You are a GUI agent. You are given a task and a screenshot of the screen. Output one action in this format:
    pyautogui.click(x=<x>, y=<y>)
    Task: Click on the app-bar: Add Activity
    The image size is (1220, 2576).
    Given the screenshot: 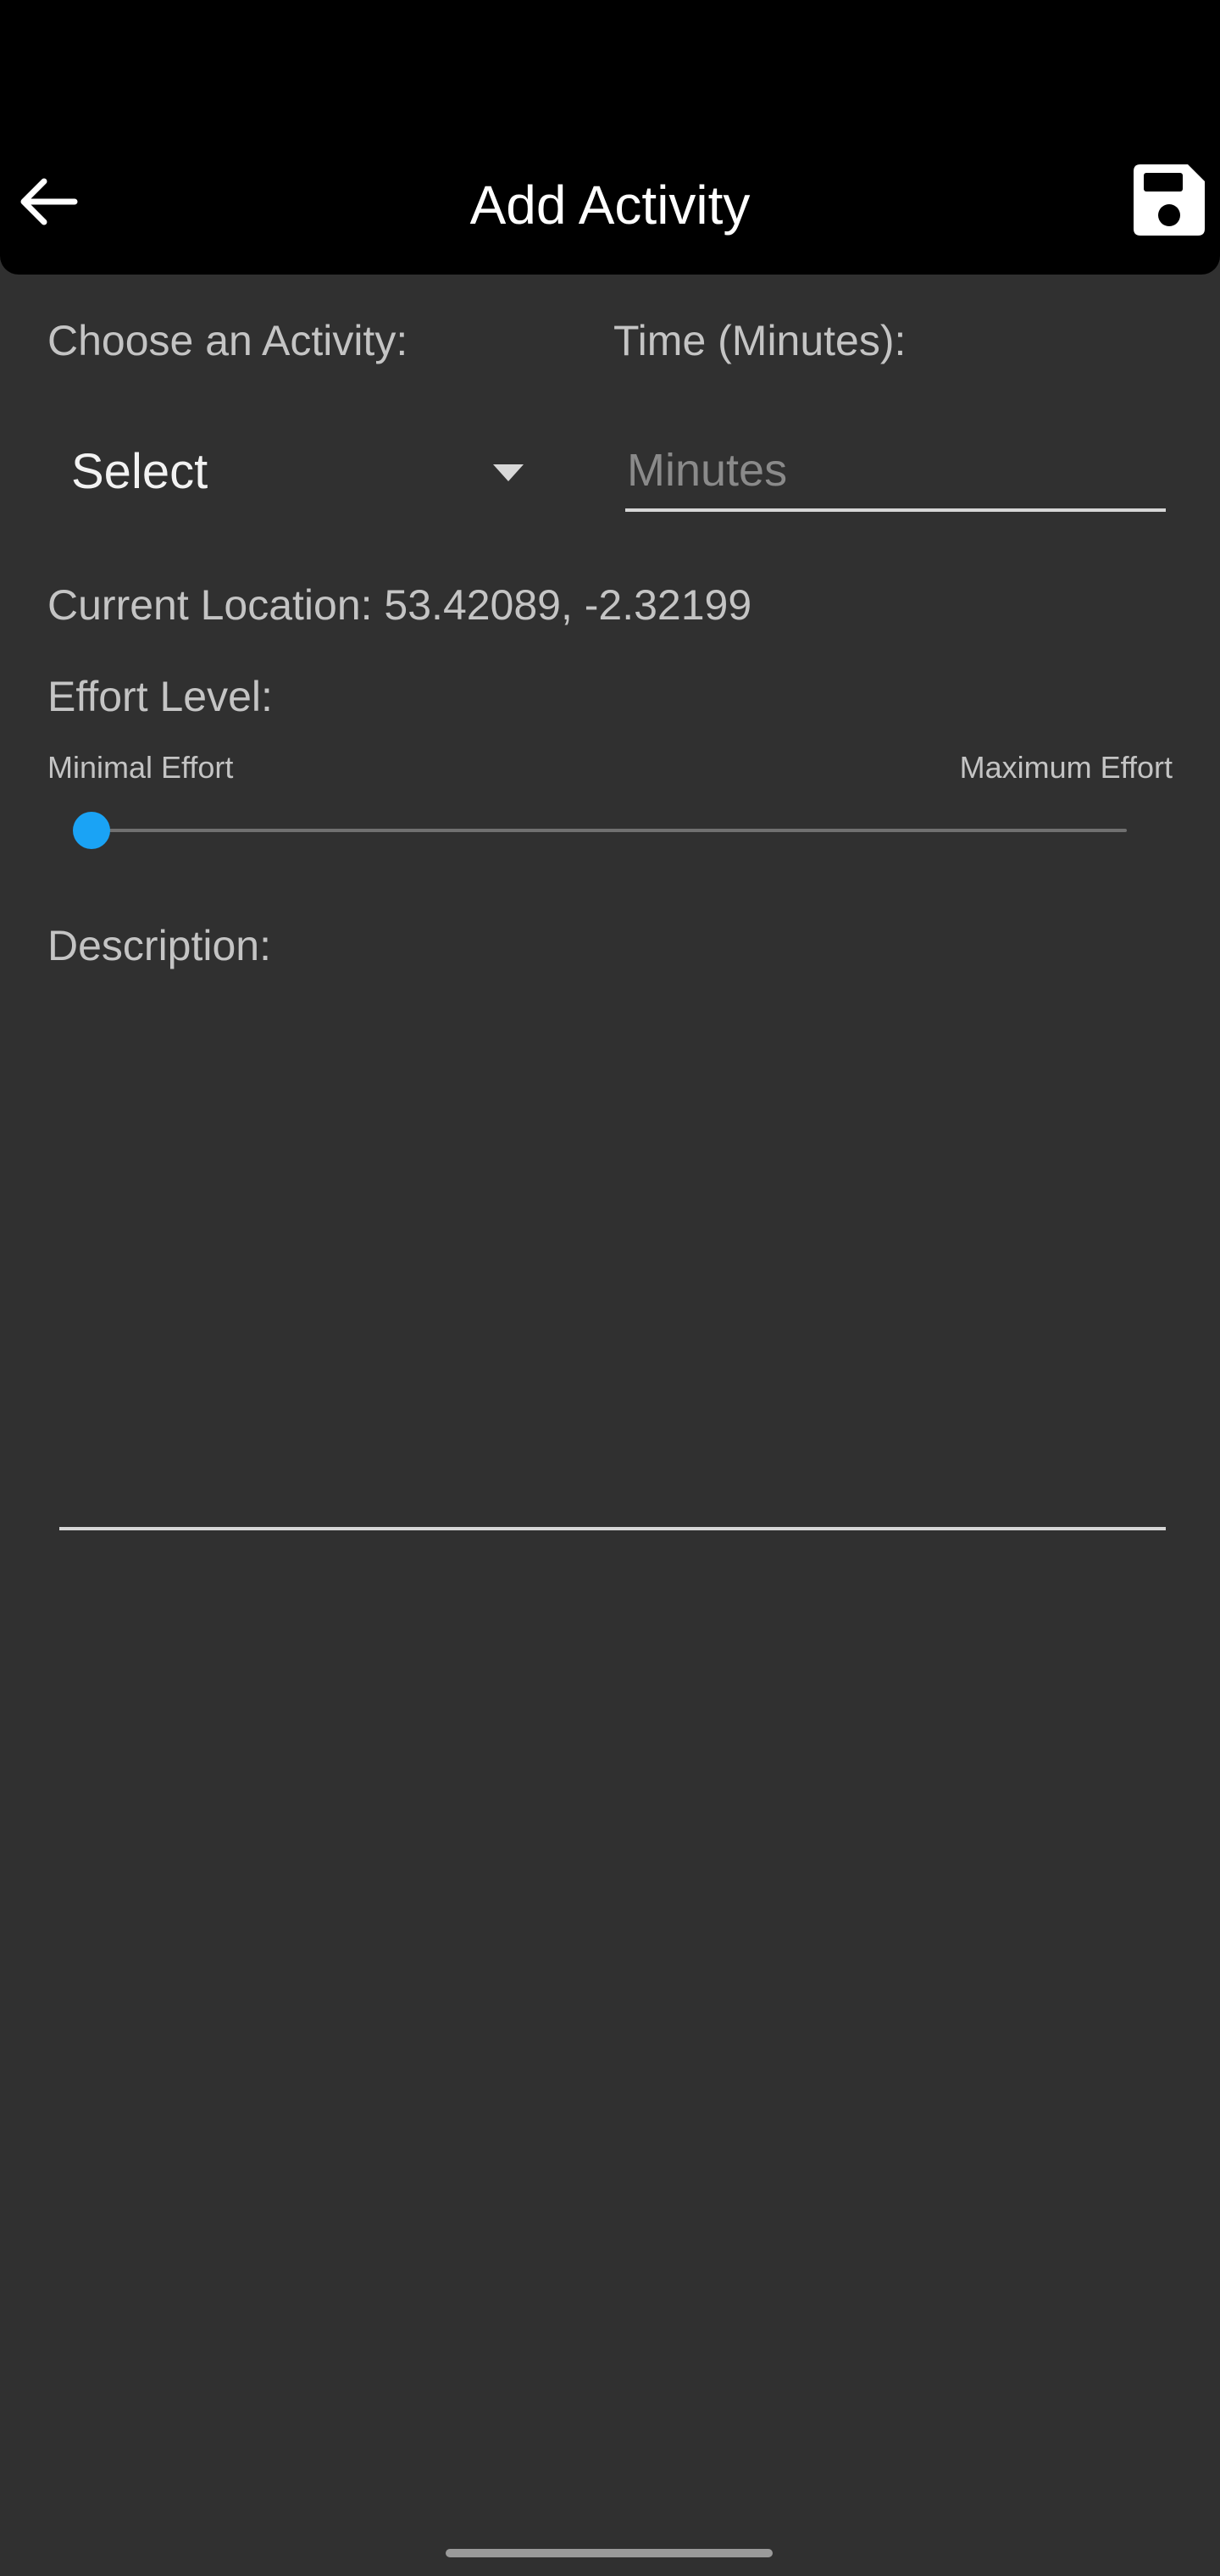 What is the action you would take?
    pyautogui.click(x=610, y=137)
    